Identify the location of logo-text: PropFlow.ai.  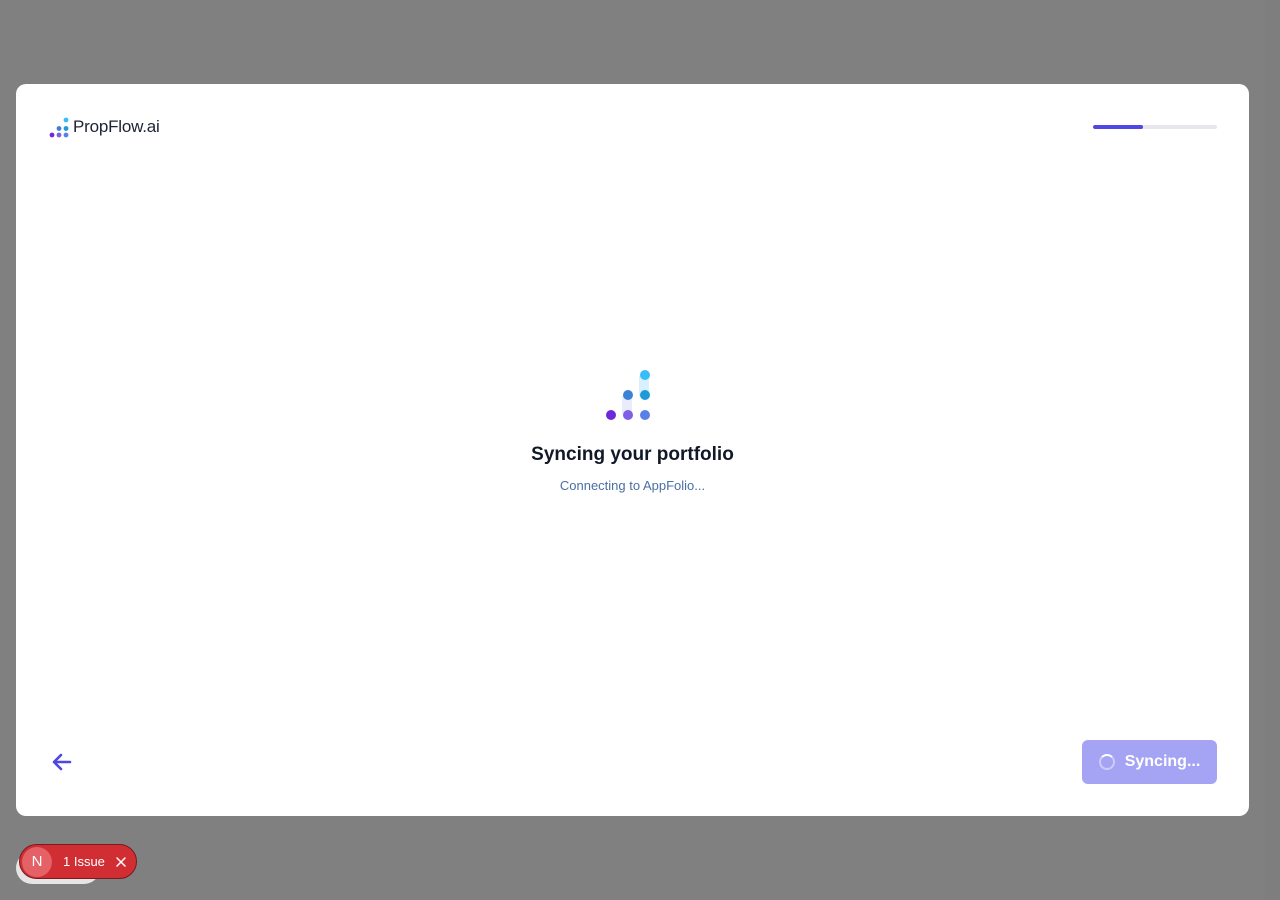
(116, 126).